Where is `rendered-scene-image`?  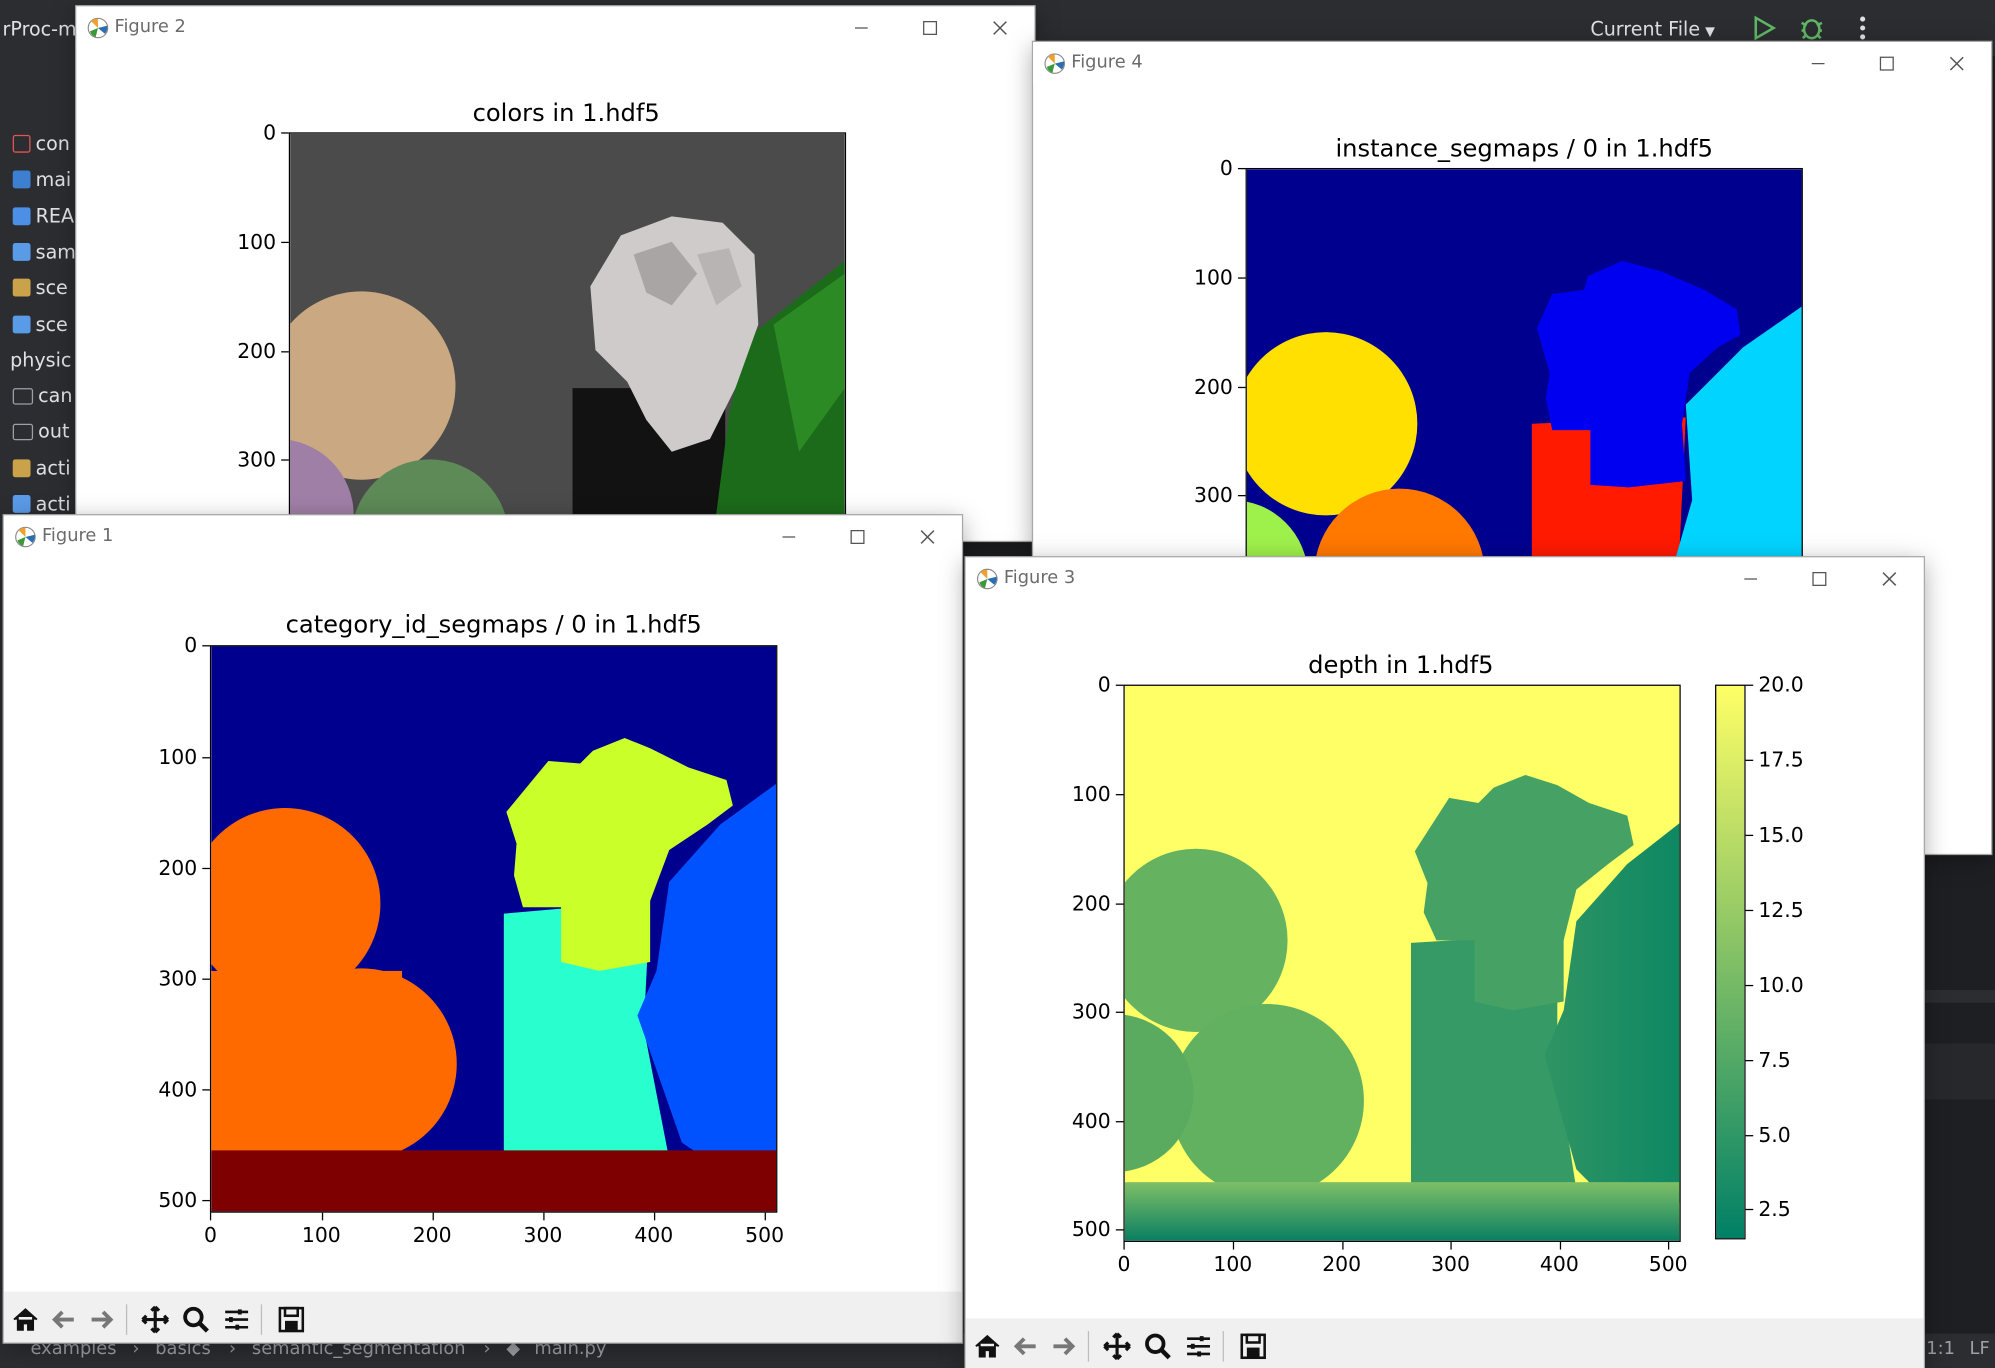 rendered-scene-image is located at coordinates (567, 337).